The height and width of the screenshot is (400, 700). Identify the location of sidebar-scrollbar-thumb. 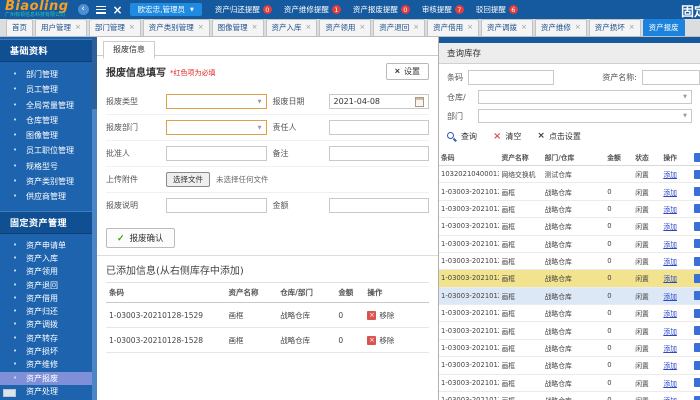
(94, 73).